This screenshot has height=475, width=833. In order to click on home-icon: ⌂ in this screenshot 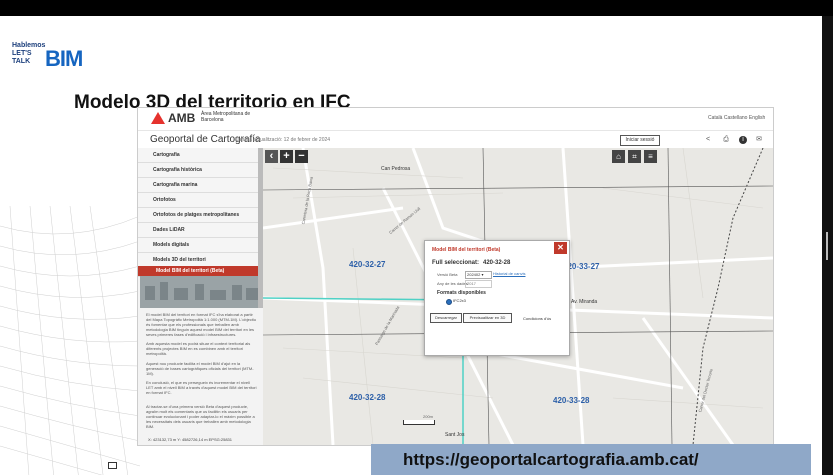, I will do `click(618, 156)`.